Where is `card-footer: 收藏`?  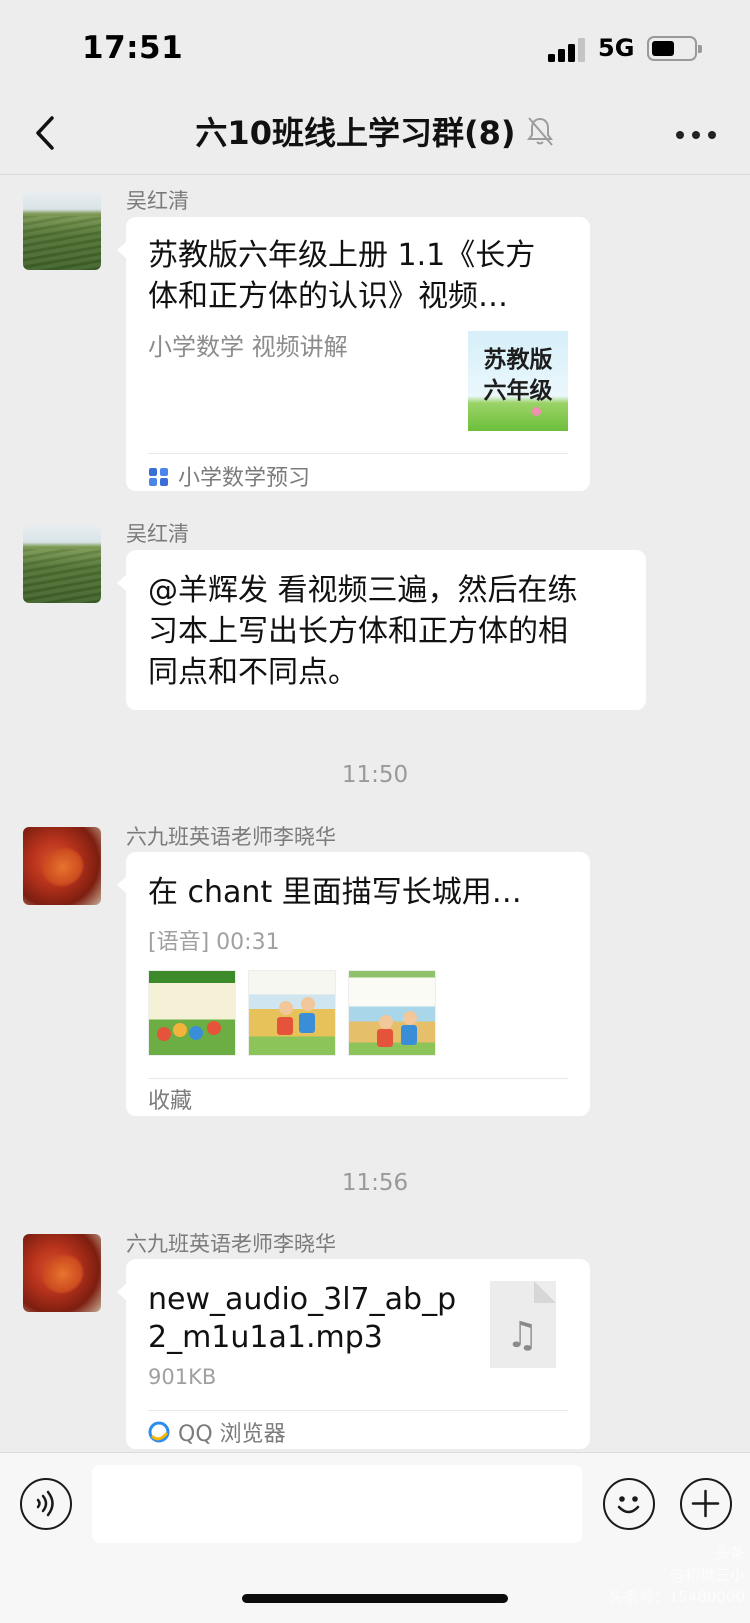
card-footer: 收藏 is located at coordinates (170, 1099).